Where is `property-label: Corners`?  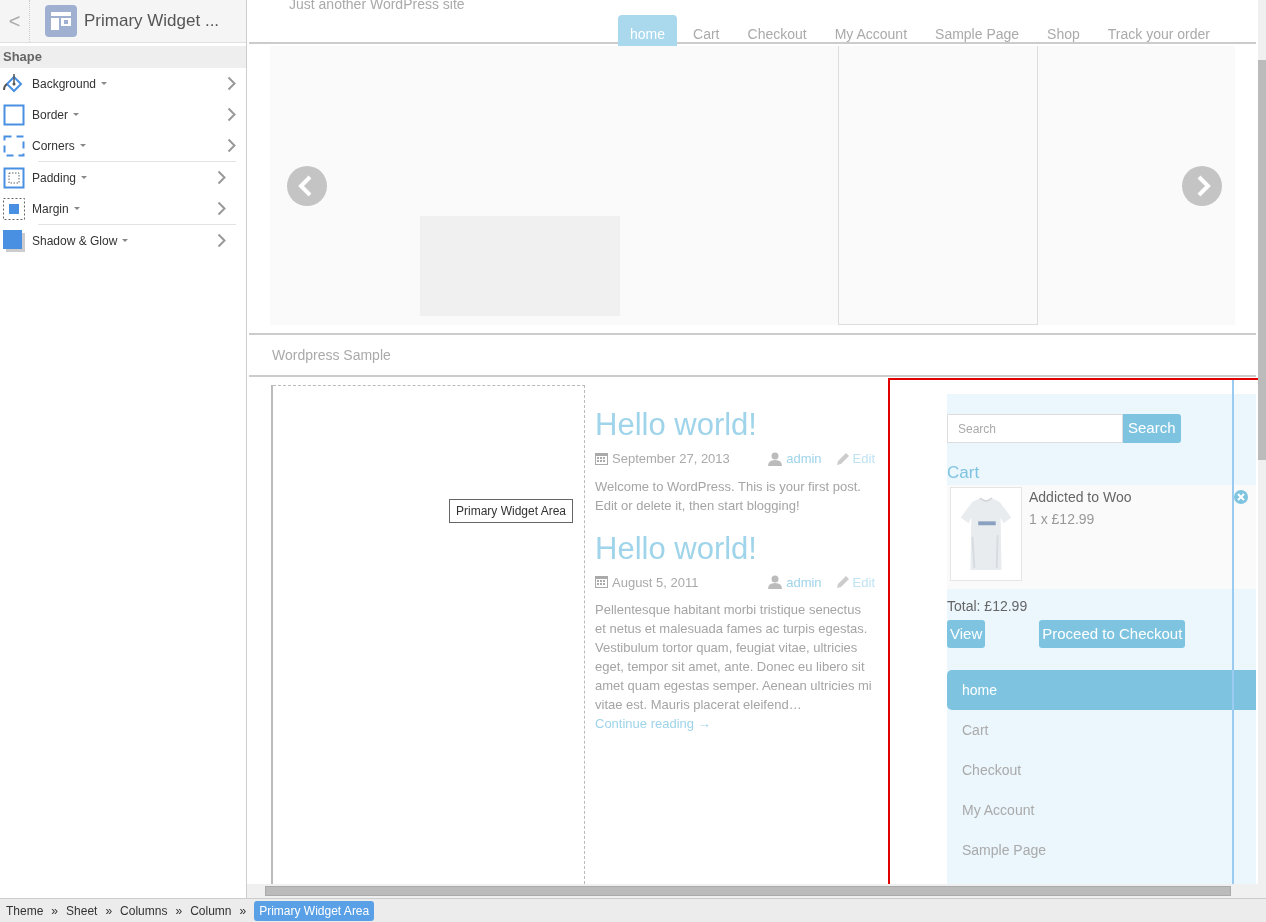 property-label: Corners is located at coordinates (53, 146).